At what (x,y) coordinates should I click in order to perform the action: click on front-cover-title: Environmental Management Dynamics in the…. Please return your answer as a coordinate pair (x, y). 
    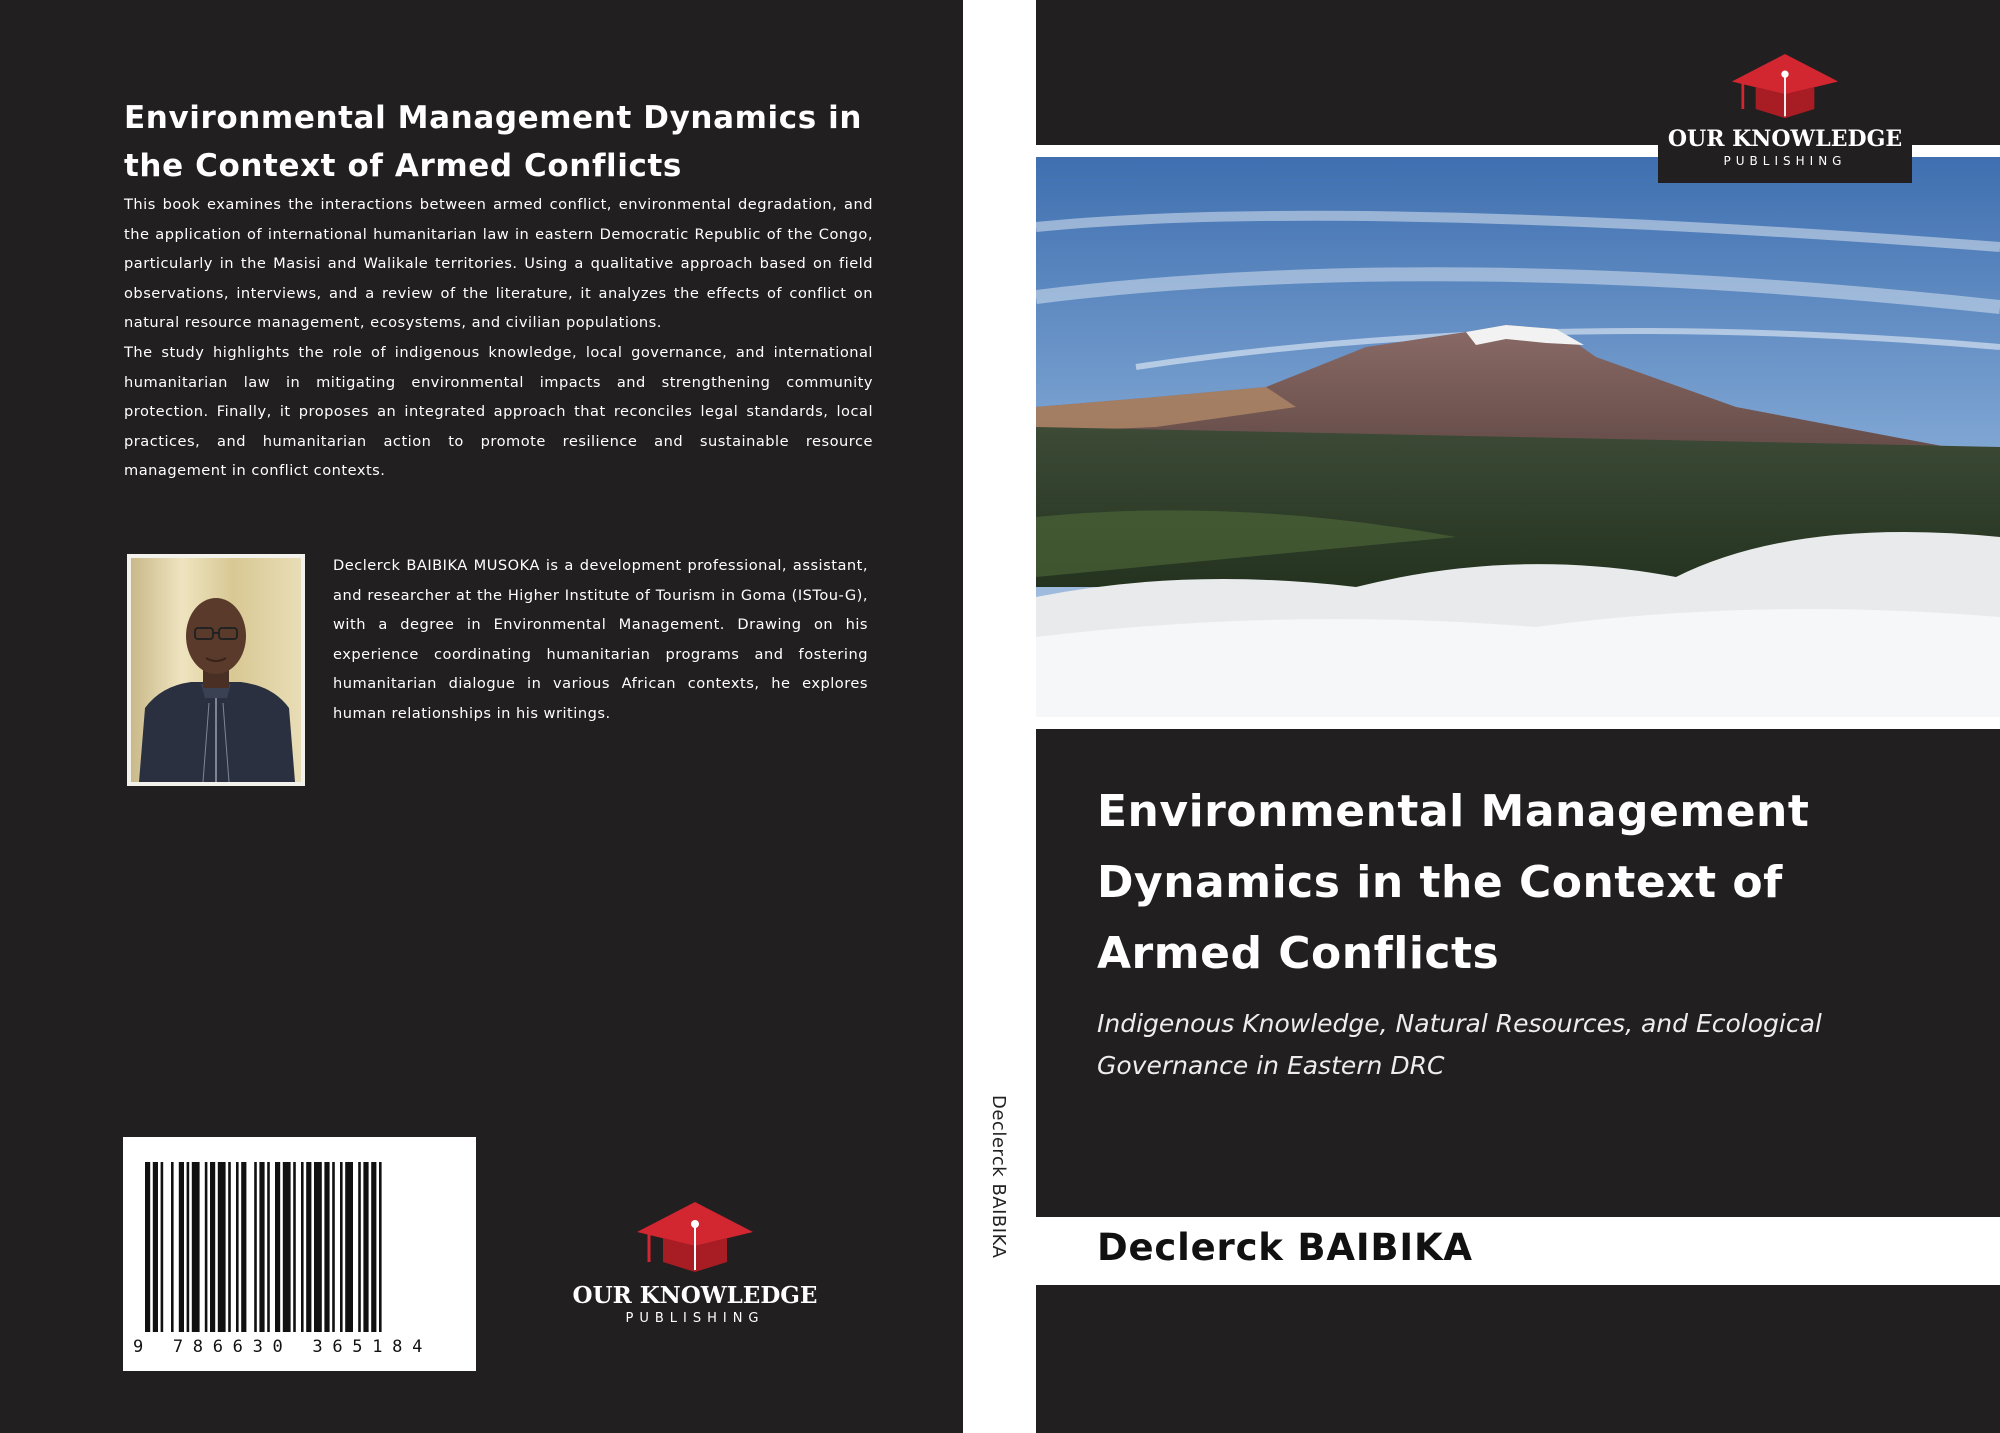
    Looking at the image, I should click on (1453, 882).